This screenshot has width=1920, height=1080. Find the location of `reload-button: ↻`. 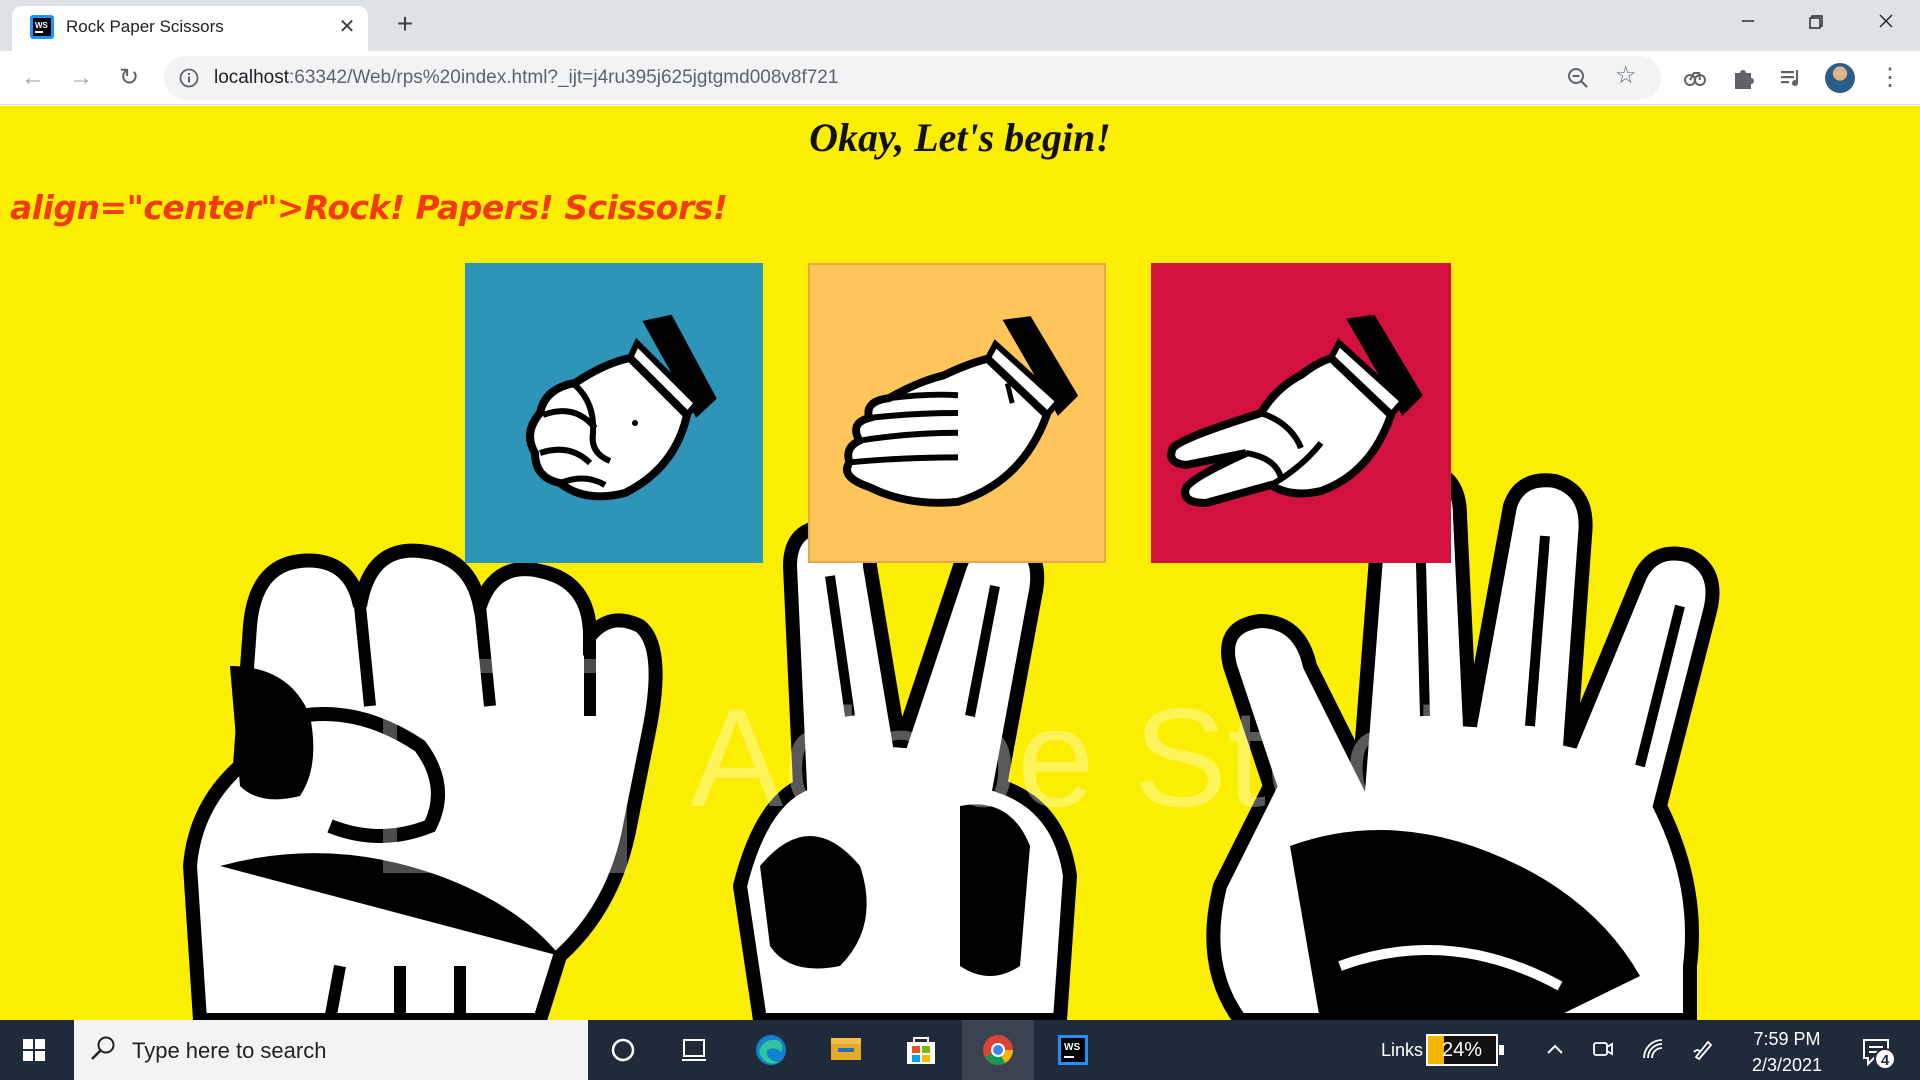

reload-button: ↻ is located at coordinates (129, 78).